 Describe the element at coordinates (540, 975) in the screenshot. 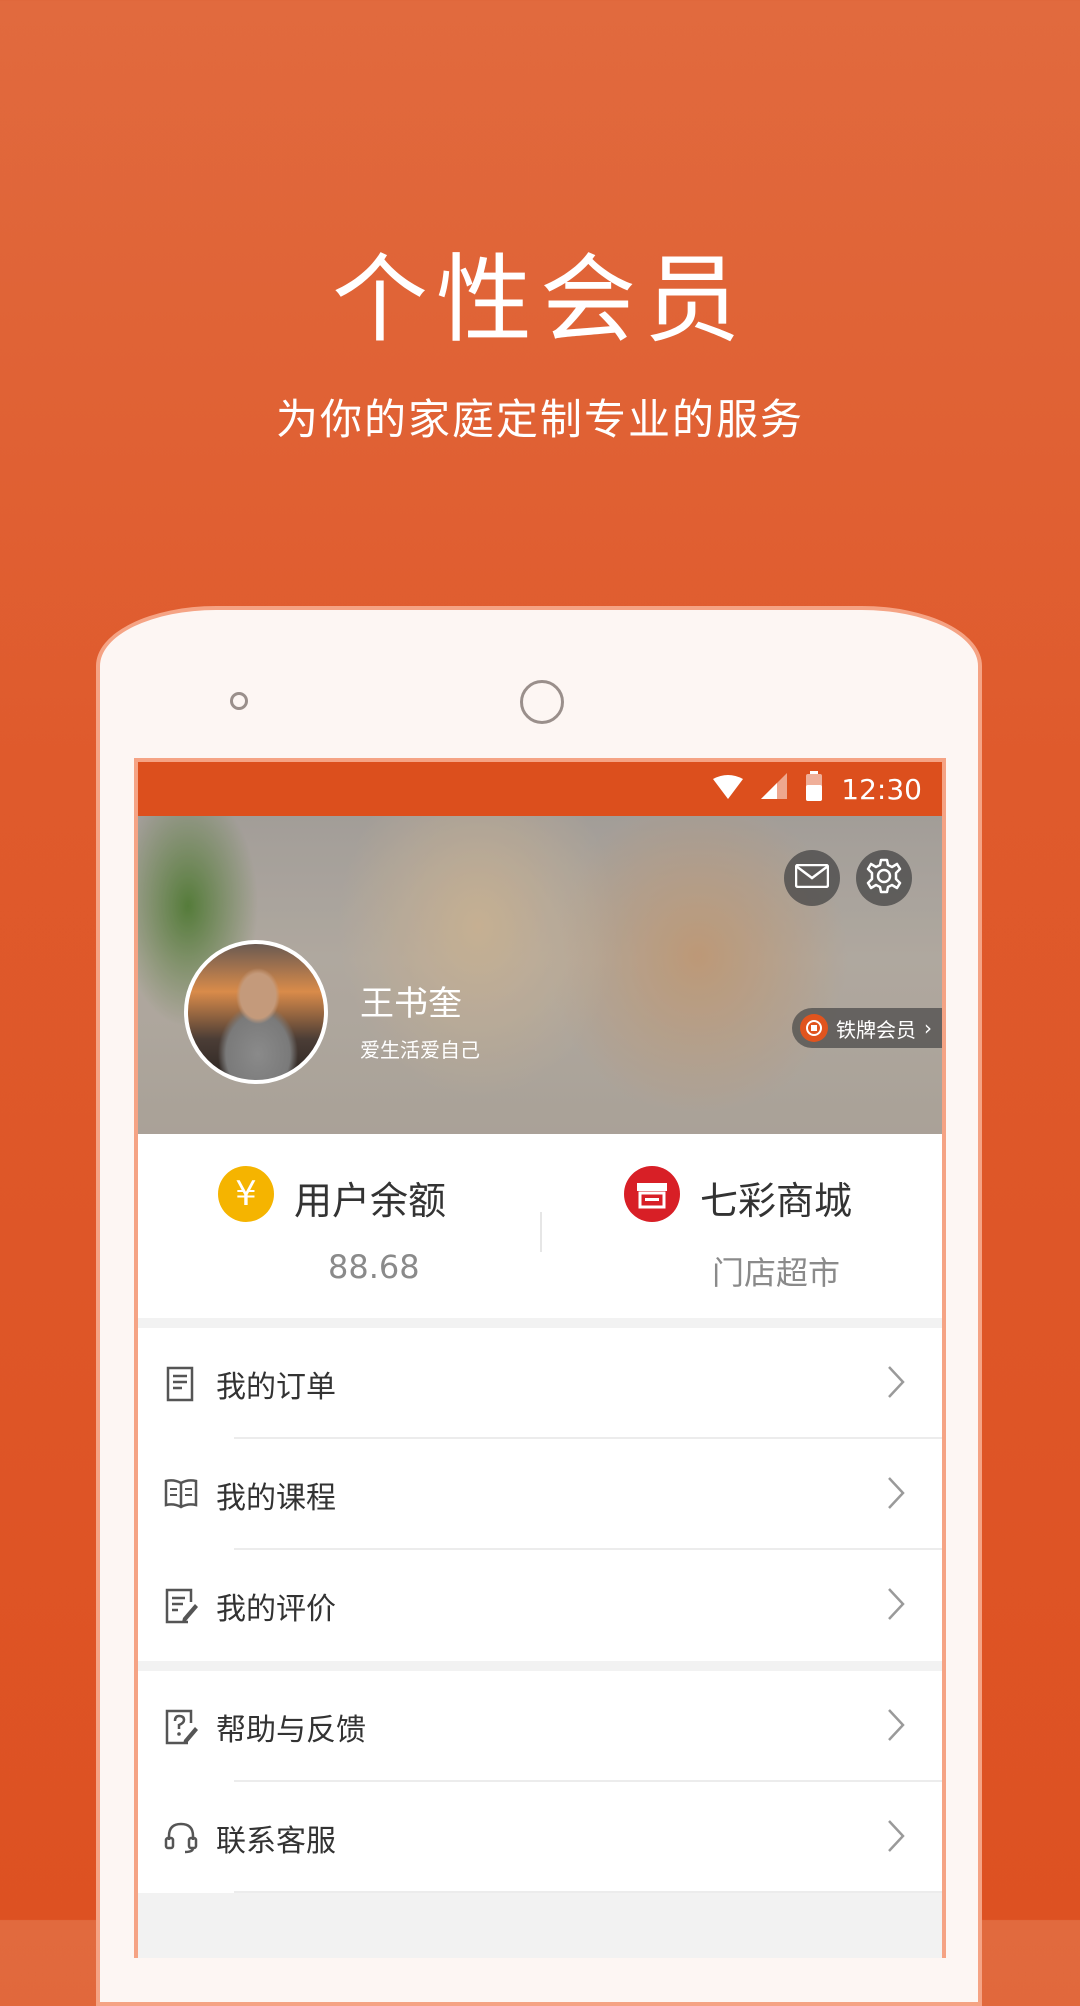

I see `profile-header: 王书奎 爱生活爱自己 铁牌会员 ›` at that location.